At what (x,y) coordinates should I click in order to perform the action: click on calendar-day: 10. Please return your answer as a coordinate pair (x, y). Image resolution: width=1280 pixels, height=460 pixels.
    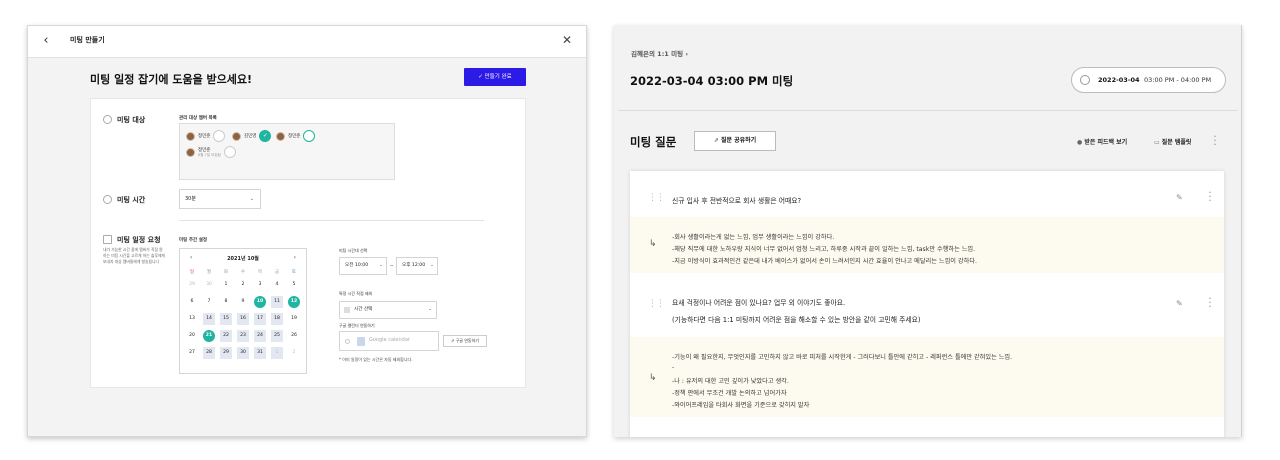
    Looking at the image, I should click on (260, 302).